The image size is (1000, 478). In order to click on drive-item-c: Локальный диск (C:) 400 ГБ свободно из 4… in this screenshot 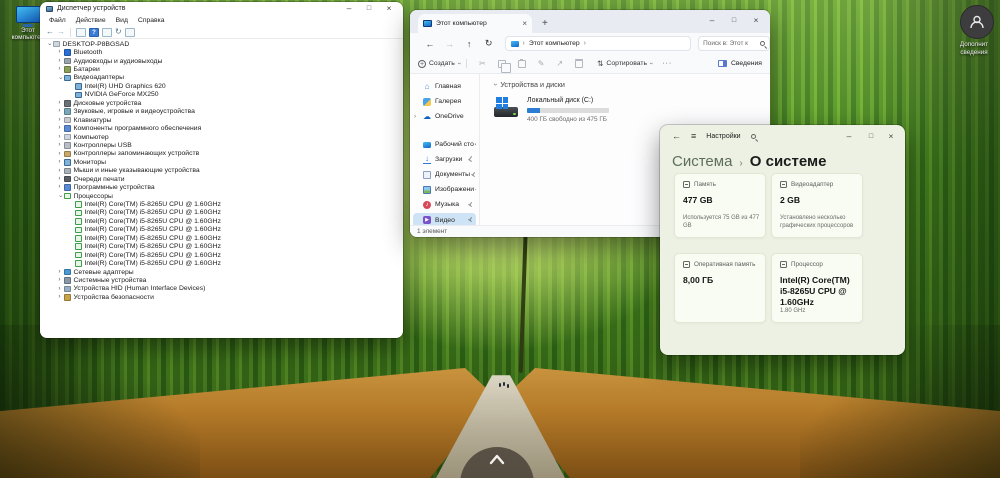, I will do `click(632, 110)`.